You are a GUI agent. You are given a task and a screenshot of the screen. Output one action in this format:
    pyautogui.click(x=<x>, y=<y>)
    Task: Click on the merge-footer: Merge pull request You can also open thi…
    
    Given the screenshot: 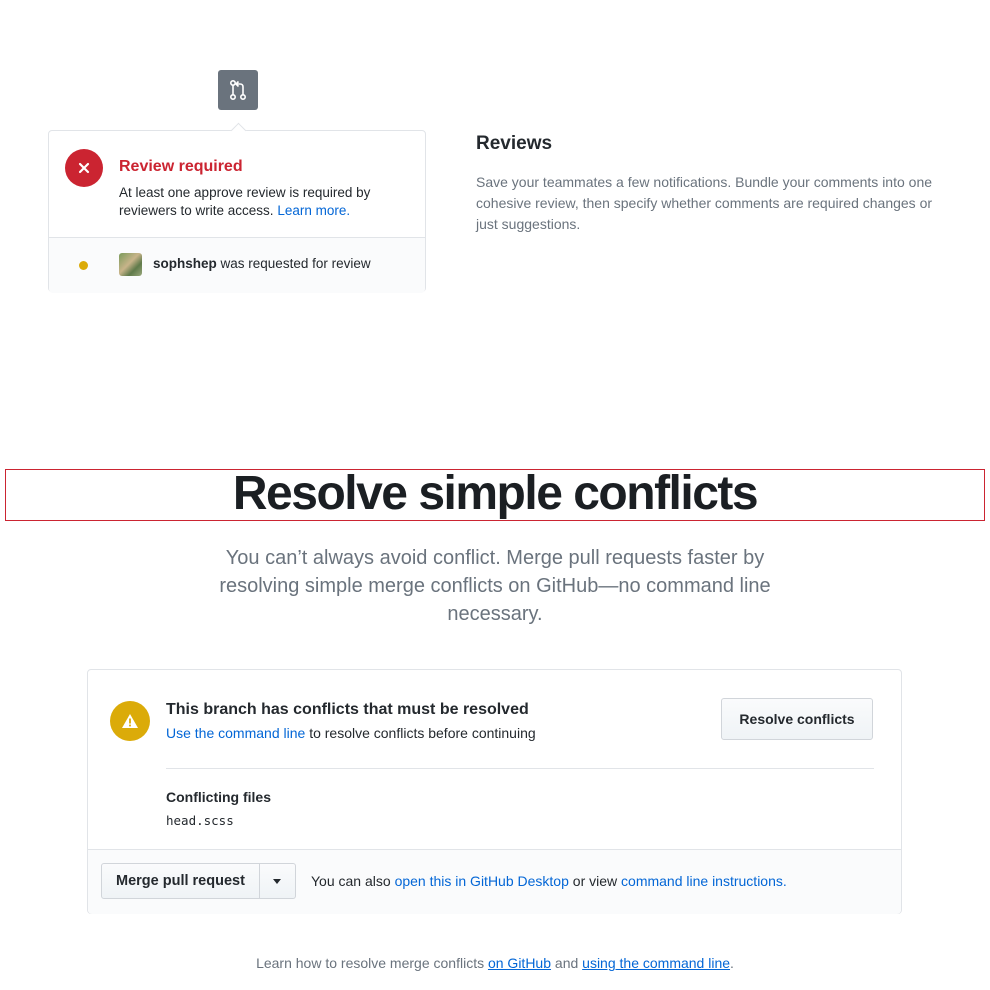 What is the action you would take?
    pyautogui.click(x=494, y=881)
    